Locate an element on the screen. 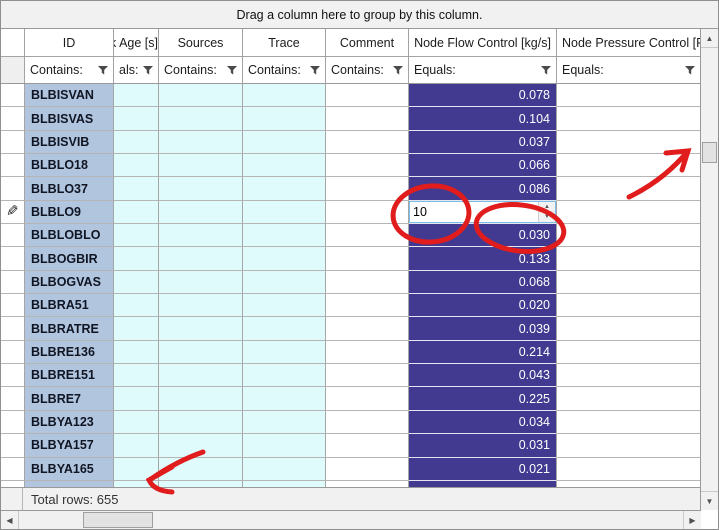 This screenshot has height=530, width=719. vertical-scrollbar: ▲ ▼ is located at coordinates (709, 269).